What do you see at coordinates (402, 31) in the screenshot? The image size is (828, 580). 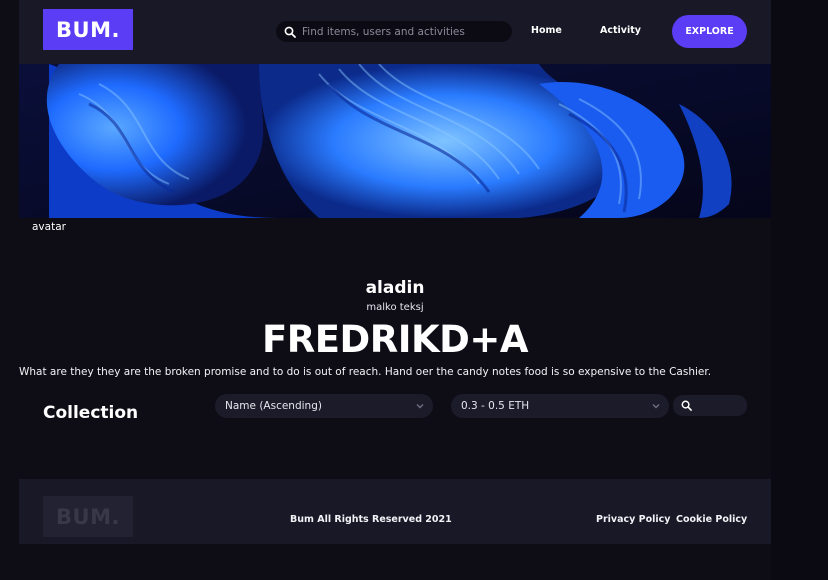 I see `search-input` at bounding box center [402, 31].